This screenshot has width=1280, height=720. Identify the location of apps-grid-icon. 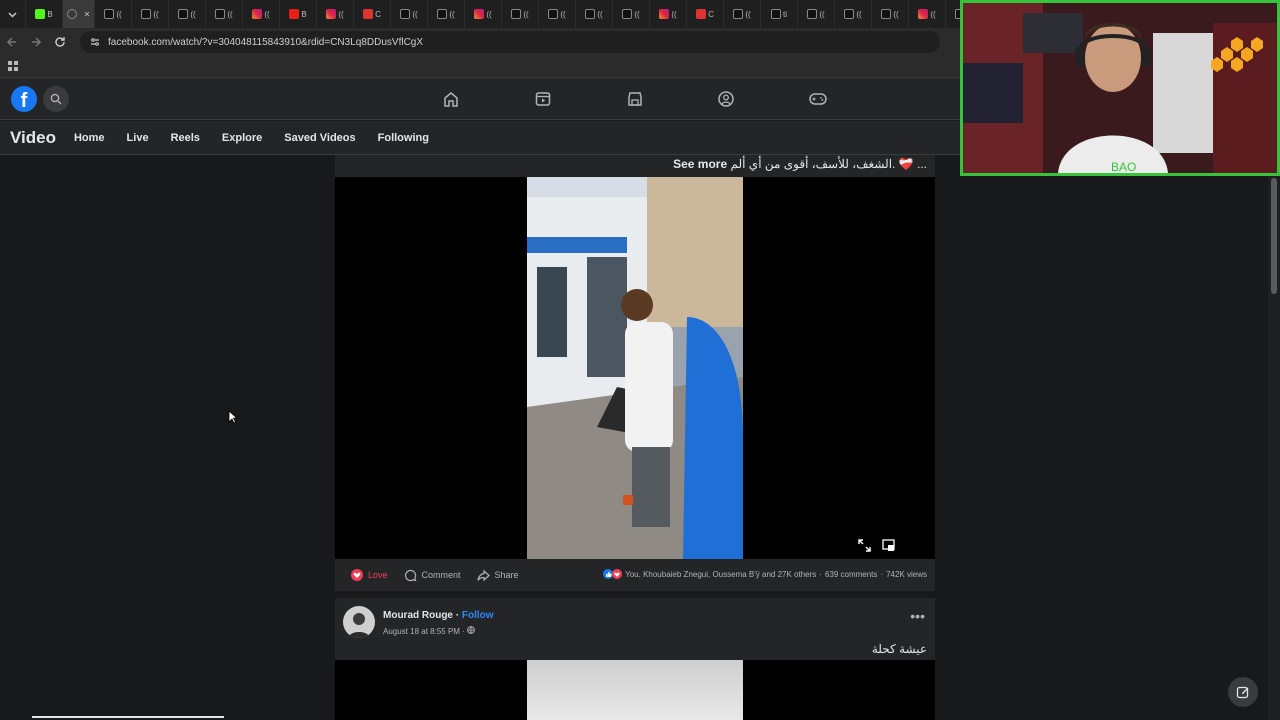
(13, 66).